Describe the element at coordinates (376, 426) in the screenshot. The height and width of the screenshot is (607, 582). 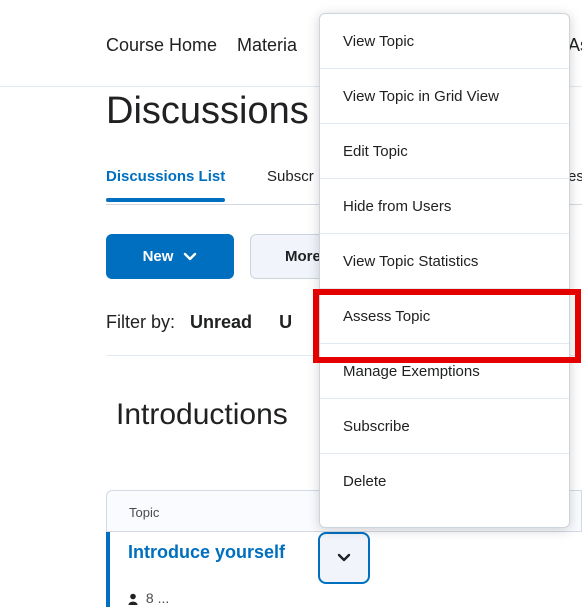
I see `menu-item-label: Subscribe` at that location.